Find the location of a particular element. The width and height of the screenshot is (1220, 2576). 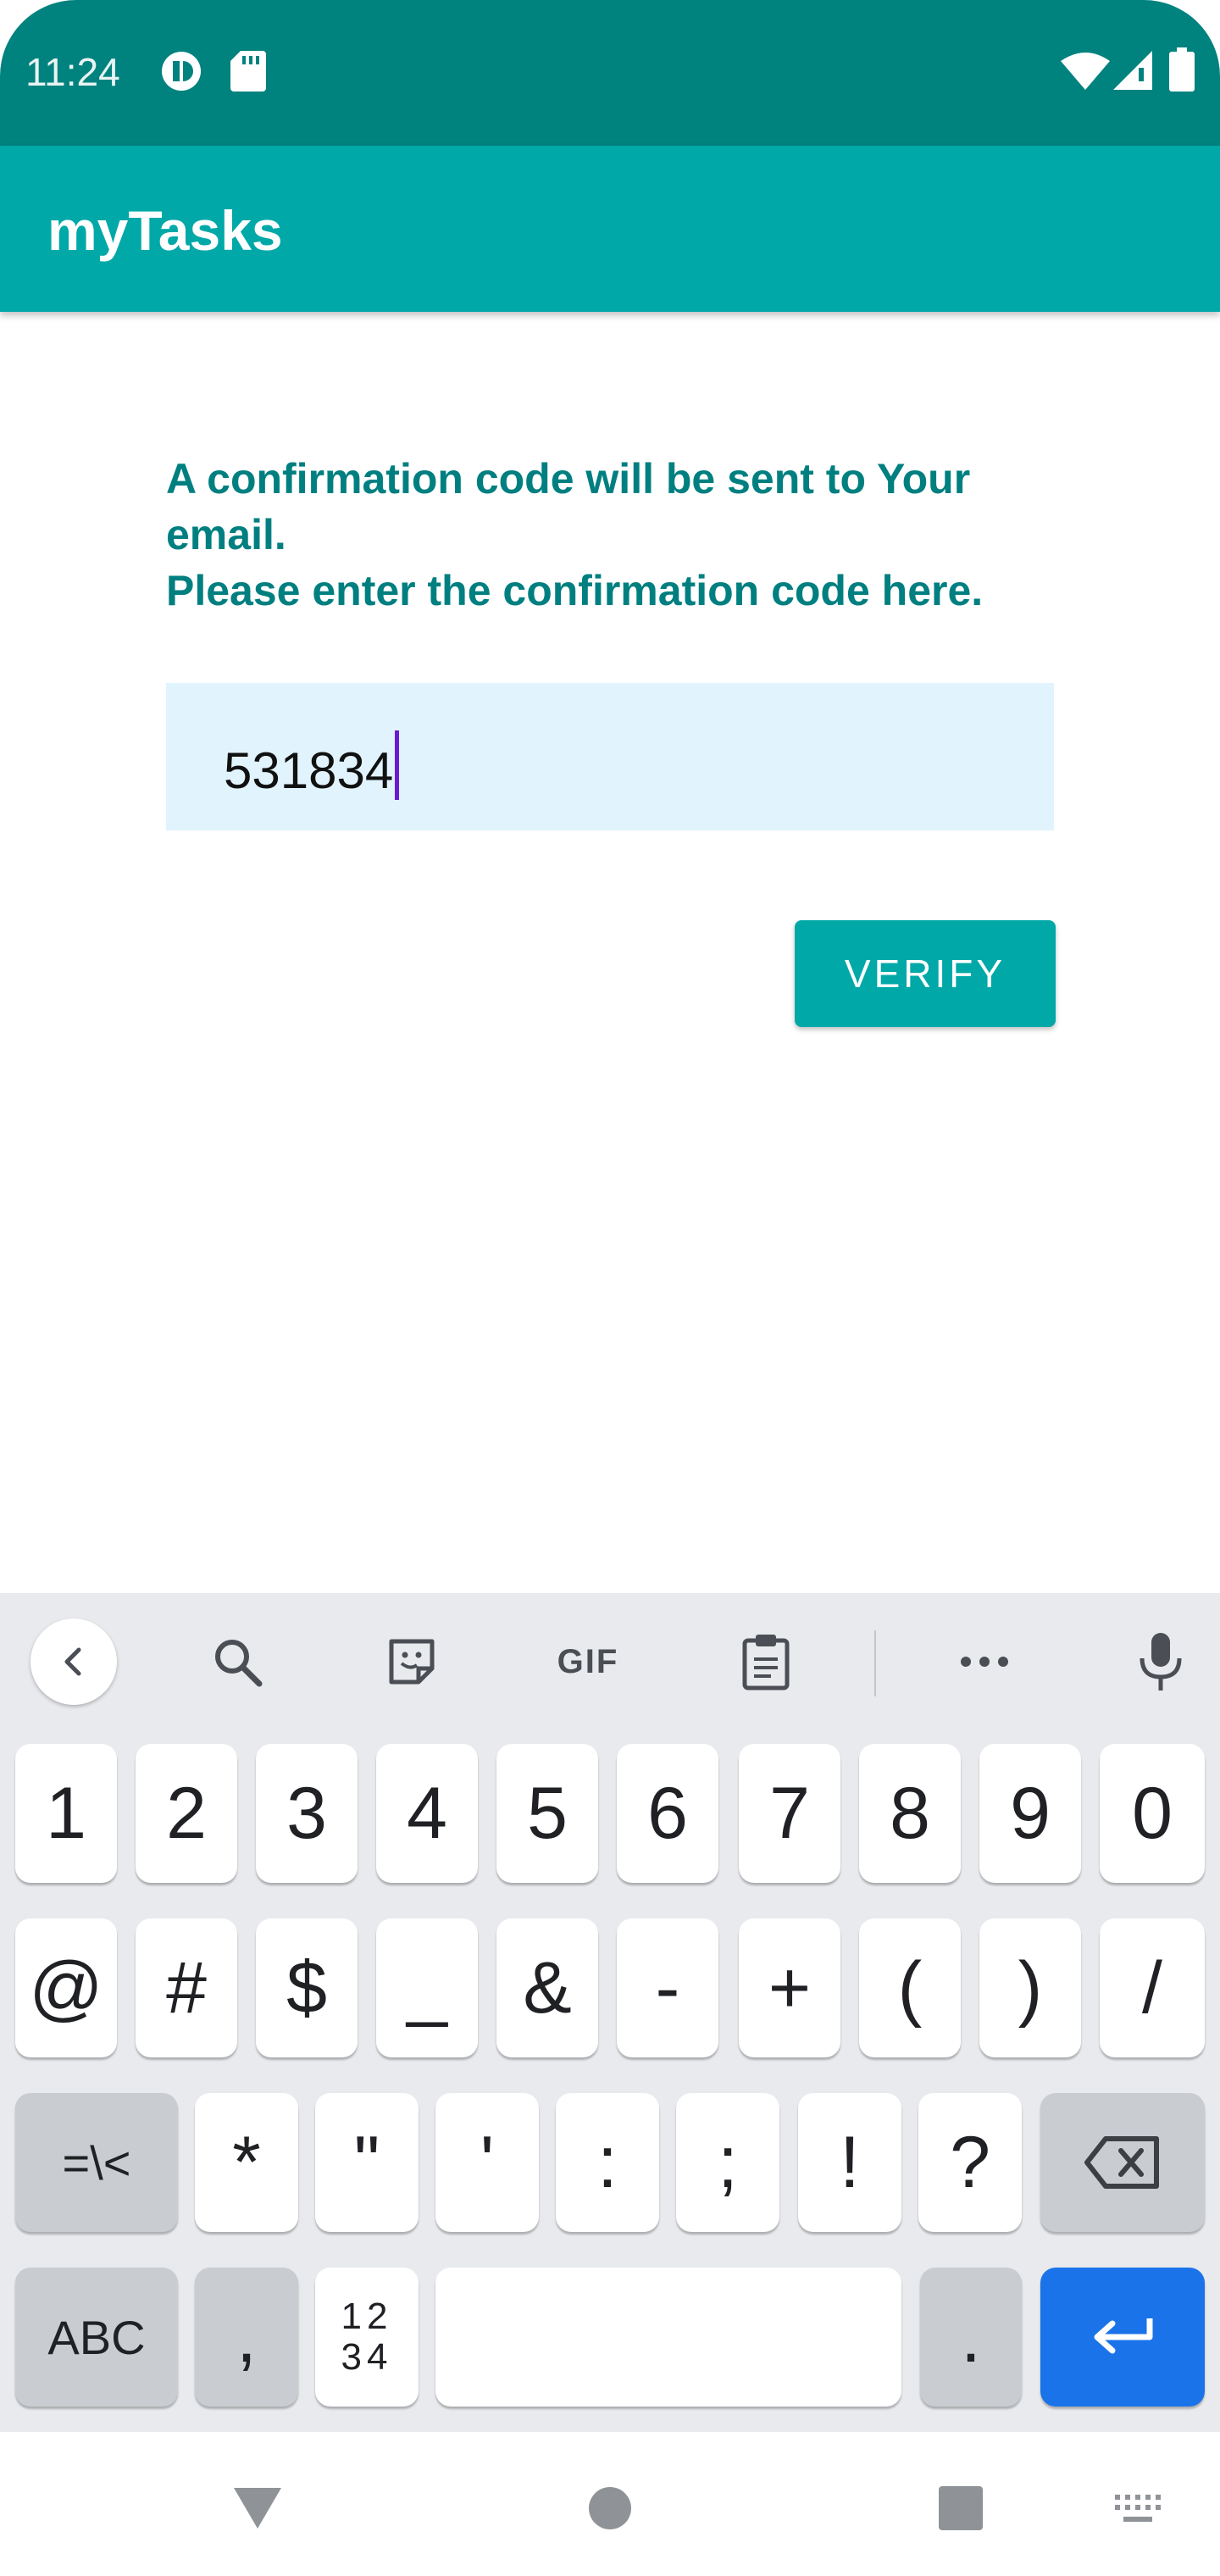

keyboard-search-button is located at coordinates (237, 1662).